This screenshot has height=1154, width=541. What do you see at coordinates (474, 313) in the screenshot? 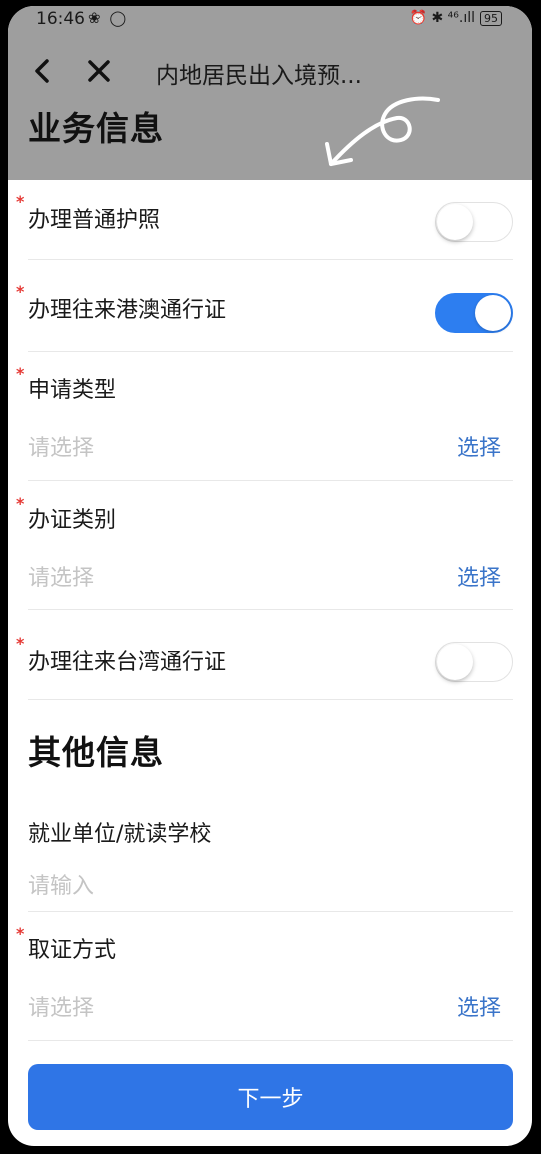
I see `hk-macau-toggle` at bounding box center [474, 313].